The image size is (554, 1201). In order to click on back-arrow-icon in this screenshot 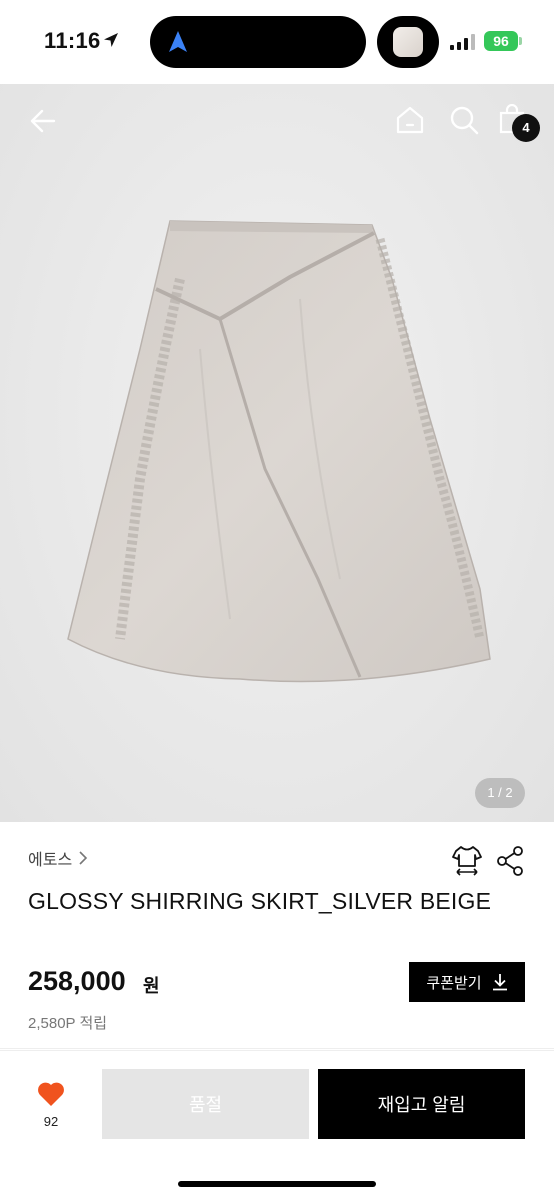, I will do `click(43, 121)`.